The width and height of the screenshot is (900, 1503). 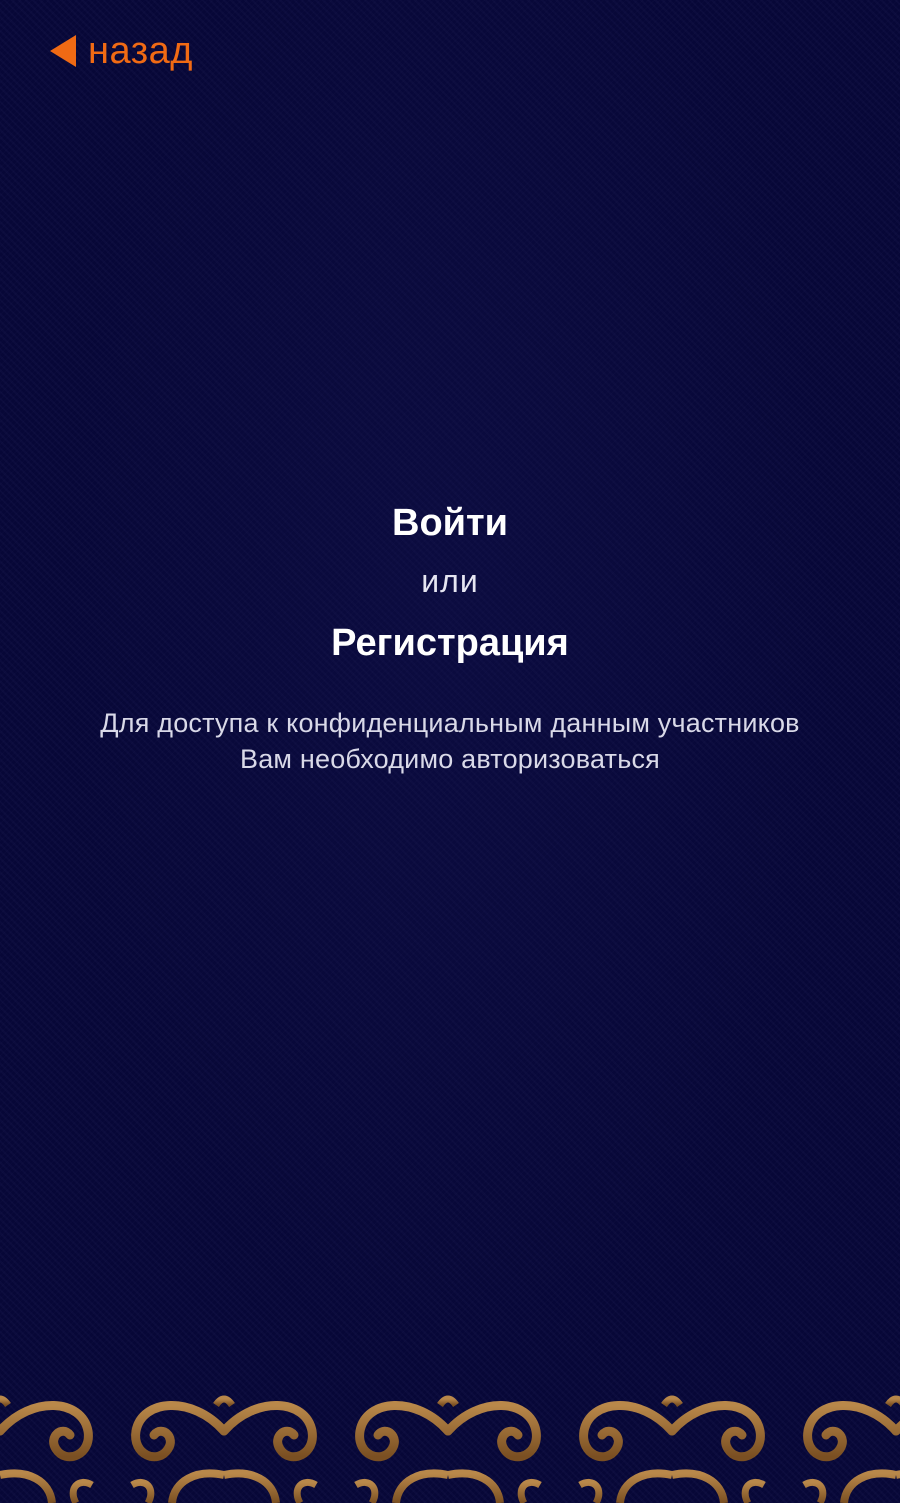 I want to click on register-link: Регистрация, so click(x=450, y=643).